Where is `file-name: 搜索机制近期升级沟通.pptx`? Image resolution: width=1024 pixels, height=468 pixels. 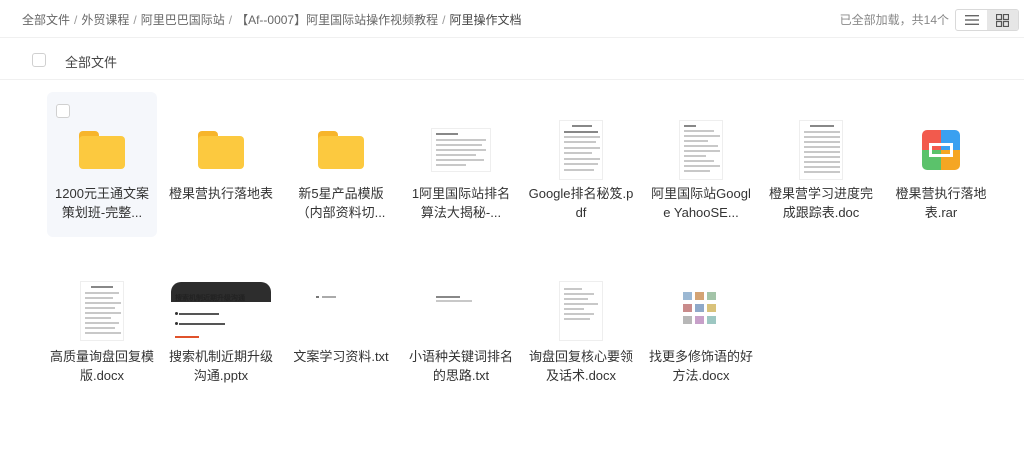 file-name: 搜索机制近期升级沟通.pptx is located at coordinates (220, 366).